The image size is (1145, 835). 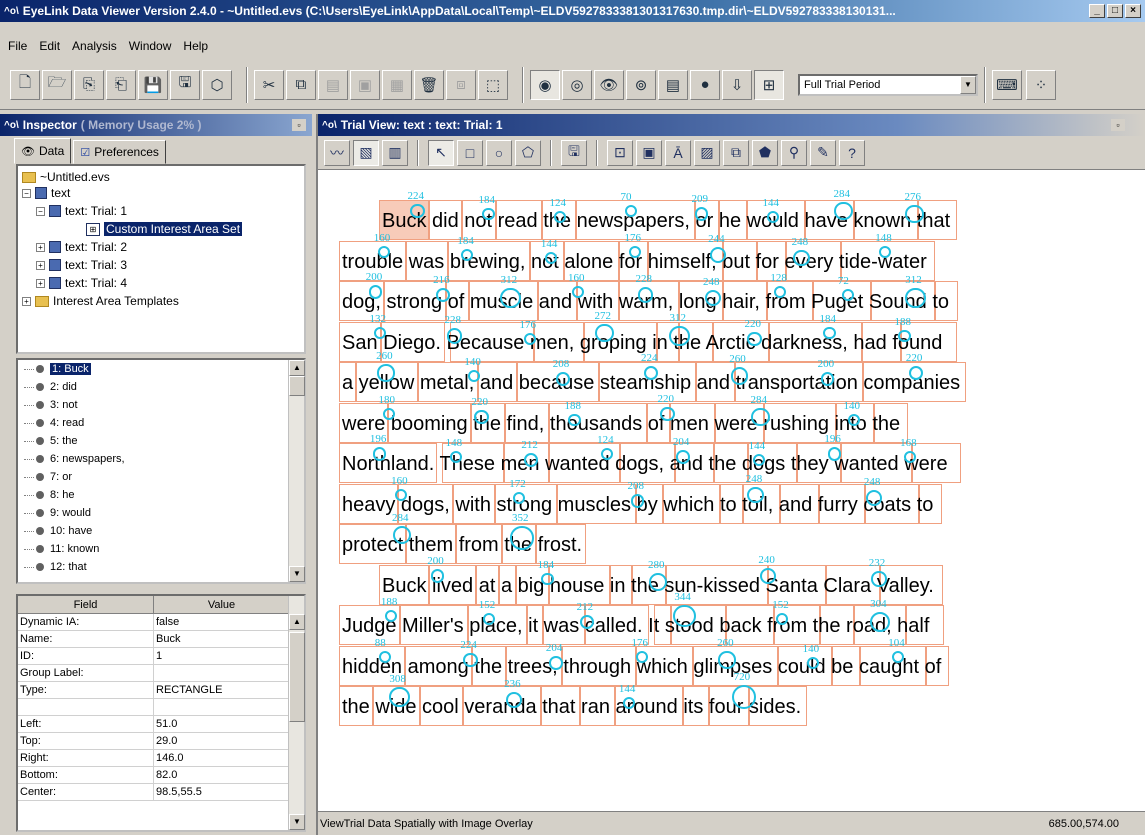 I want to click on tree-trial-3: + text: Trial: 3, so click(x=81, y=265).